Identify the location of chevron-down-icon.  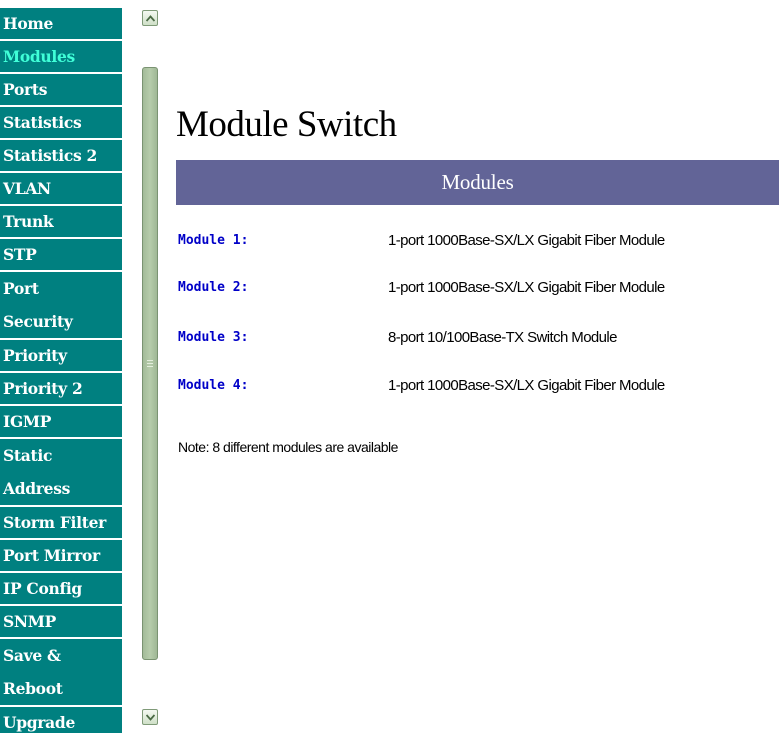
(150, 717).